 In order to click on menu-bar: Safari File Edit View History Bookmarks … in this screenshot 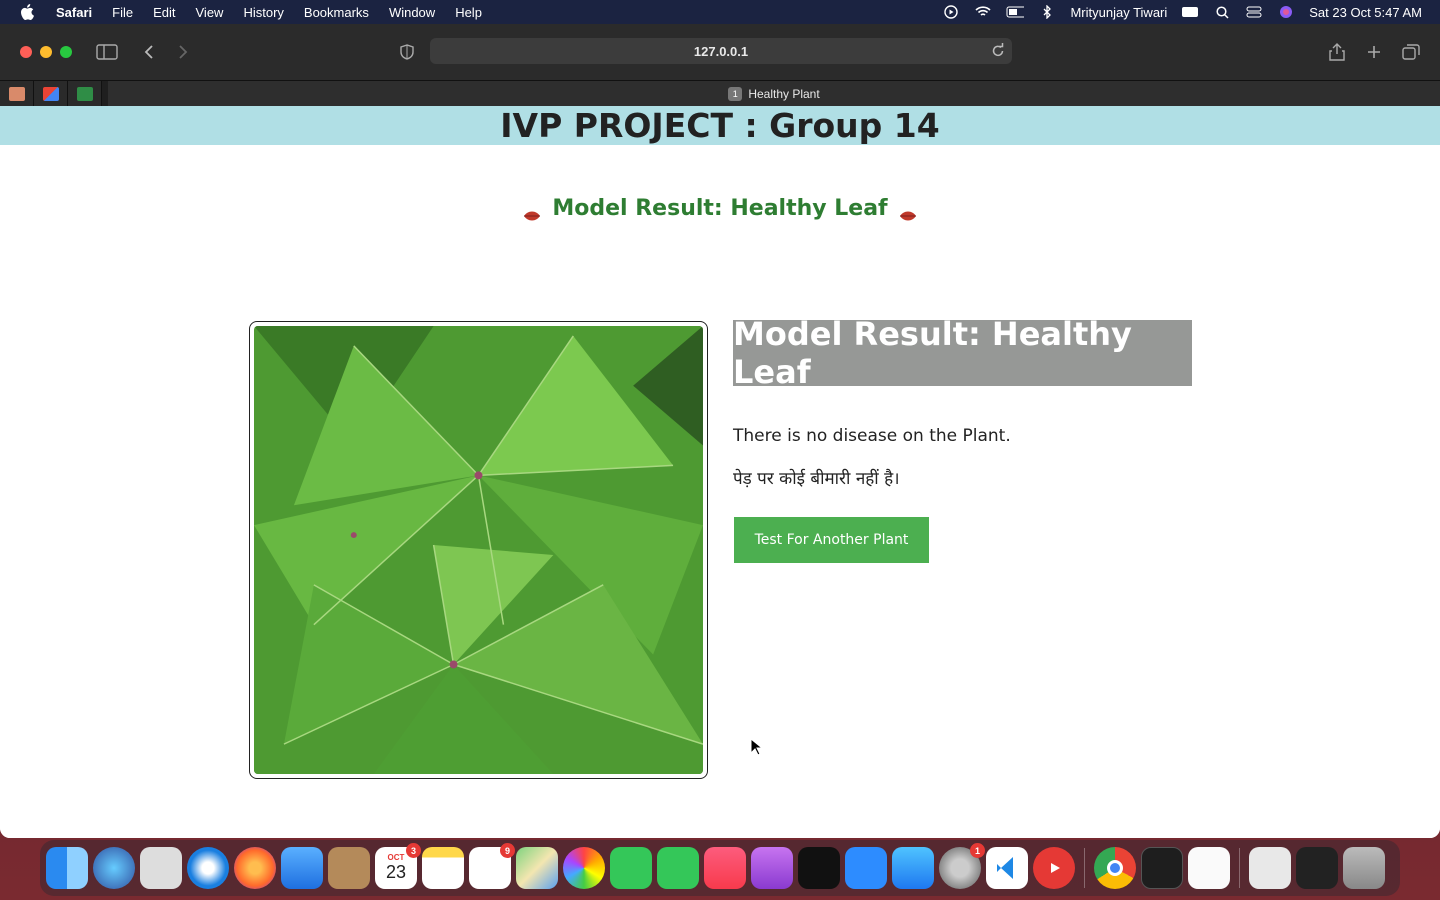, I will do `click(720, 12)`.